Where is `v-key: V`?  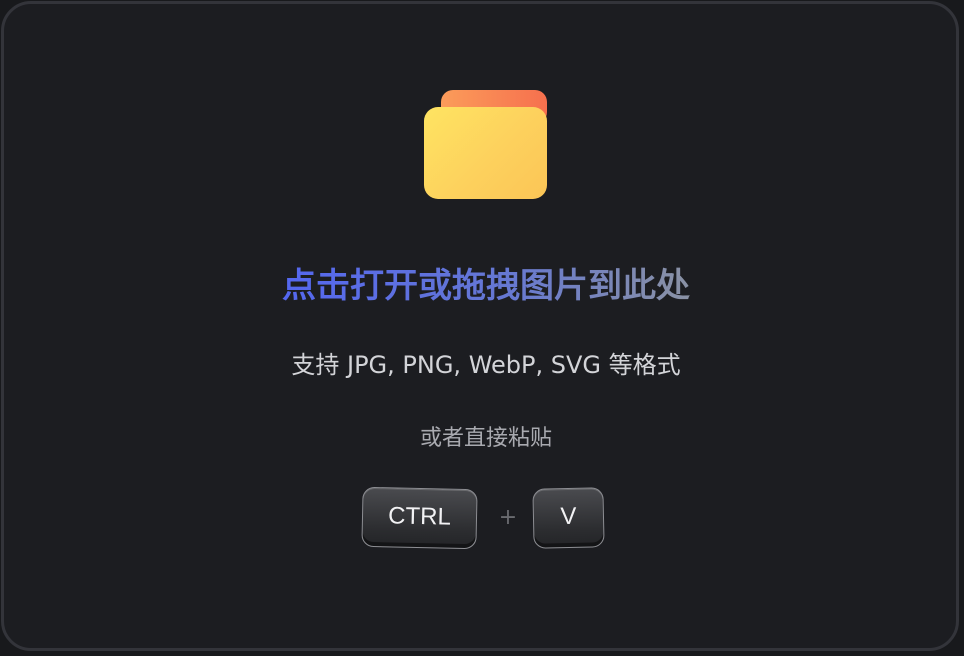 v-key: V is located at coordinates (568, 518).